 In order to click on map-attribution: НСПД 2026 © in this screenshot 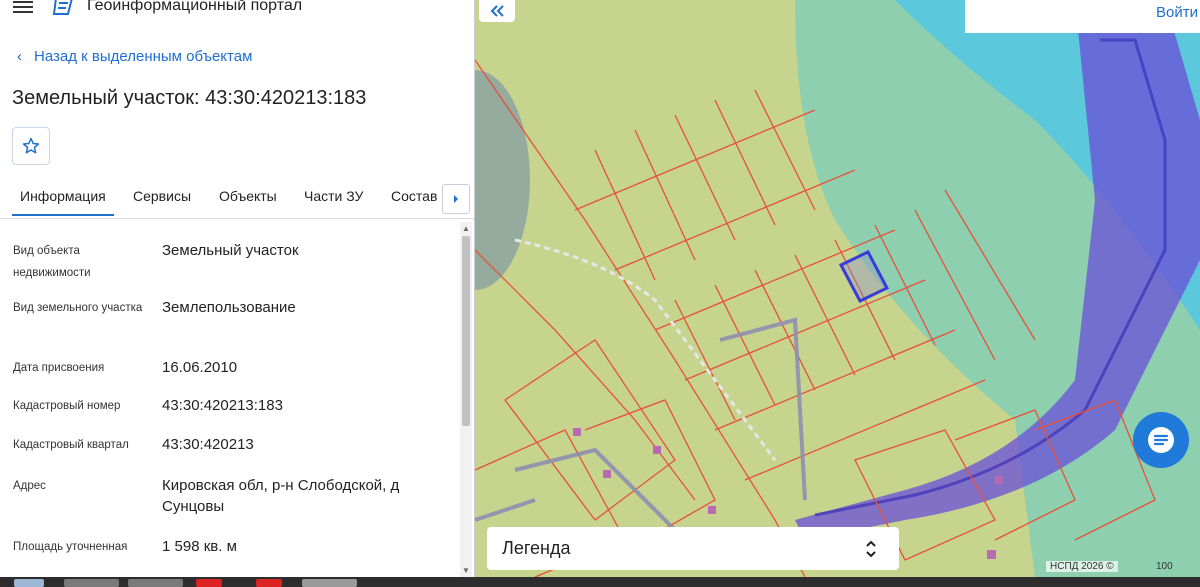, I will do `click(1082, 566)`.